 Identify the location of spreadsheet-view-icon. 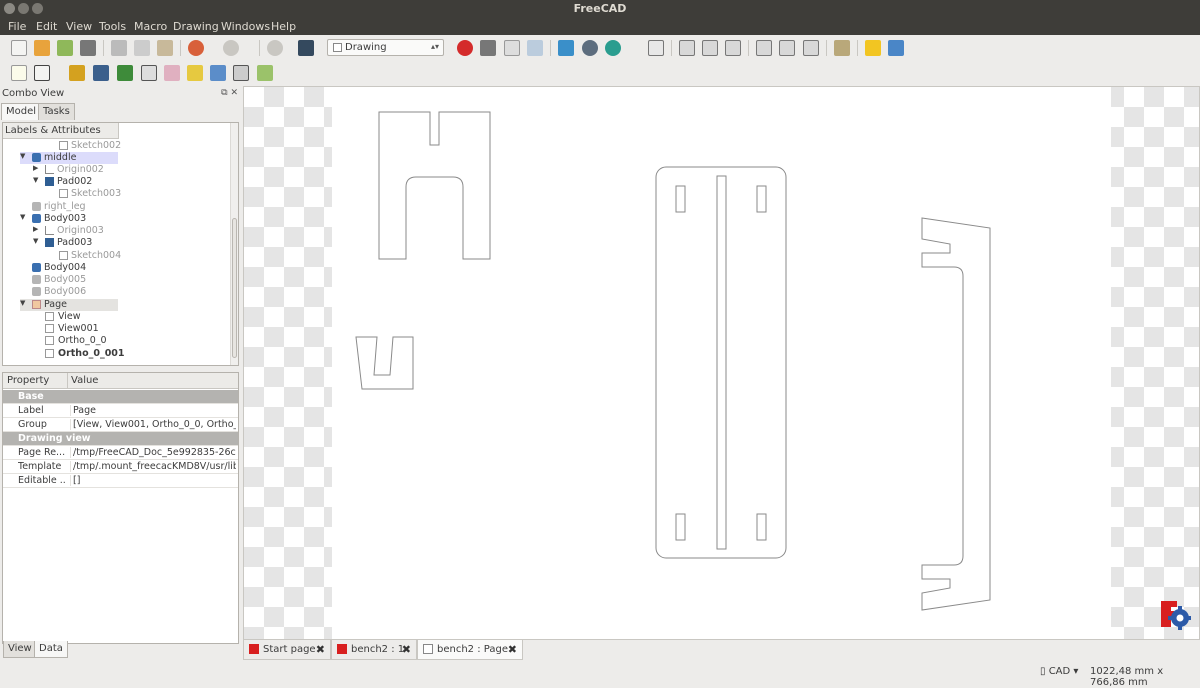
(218, 73).